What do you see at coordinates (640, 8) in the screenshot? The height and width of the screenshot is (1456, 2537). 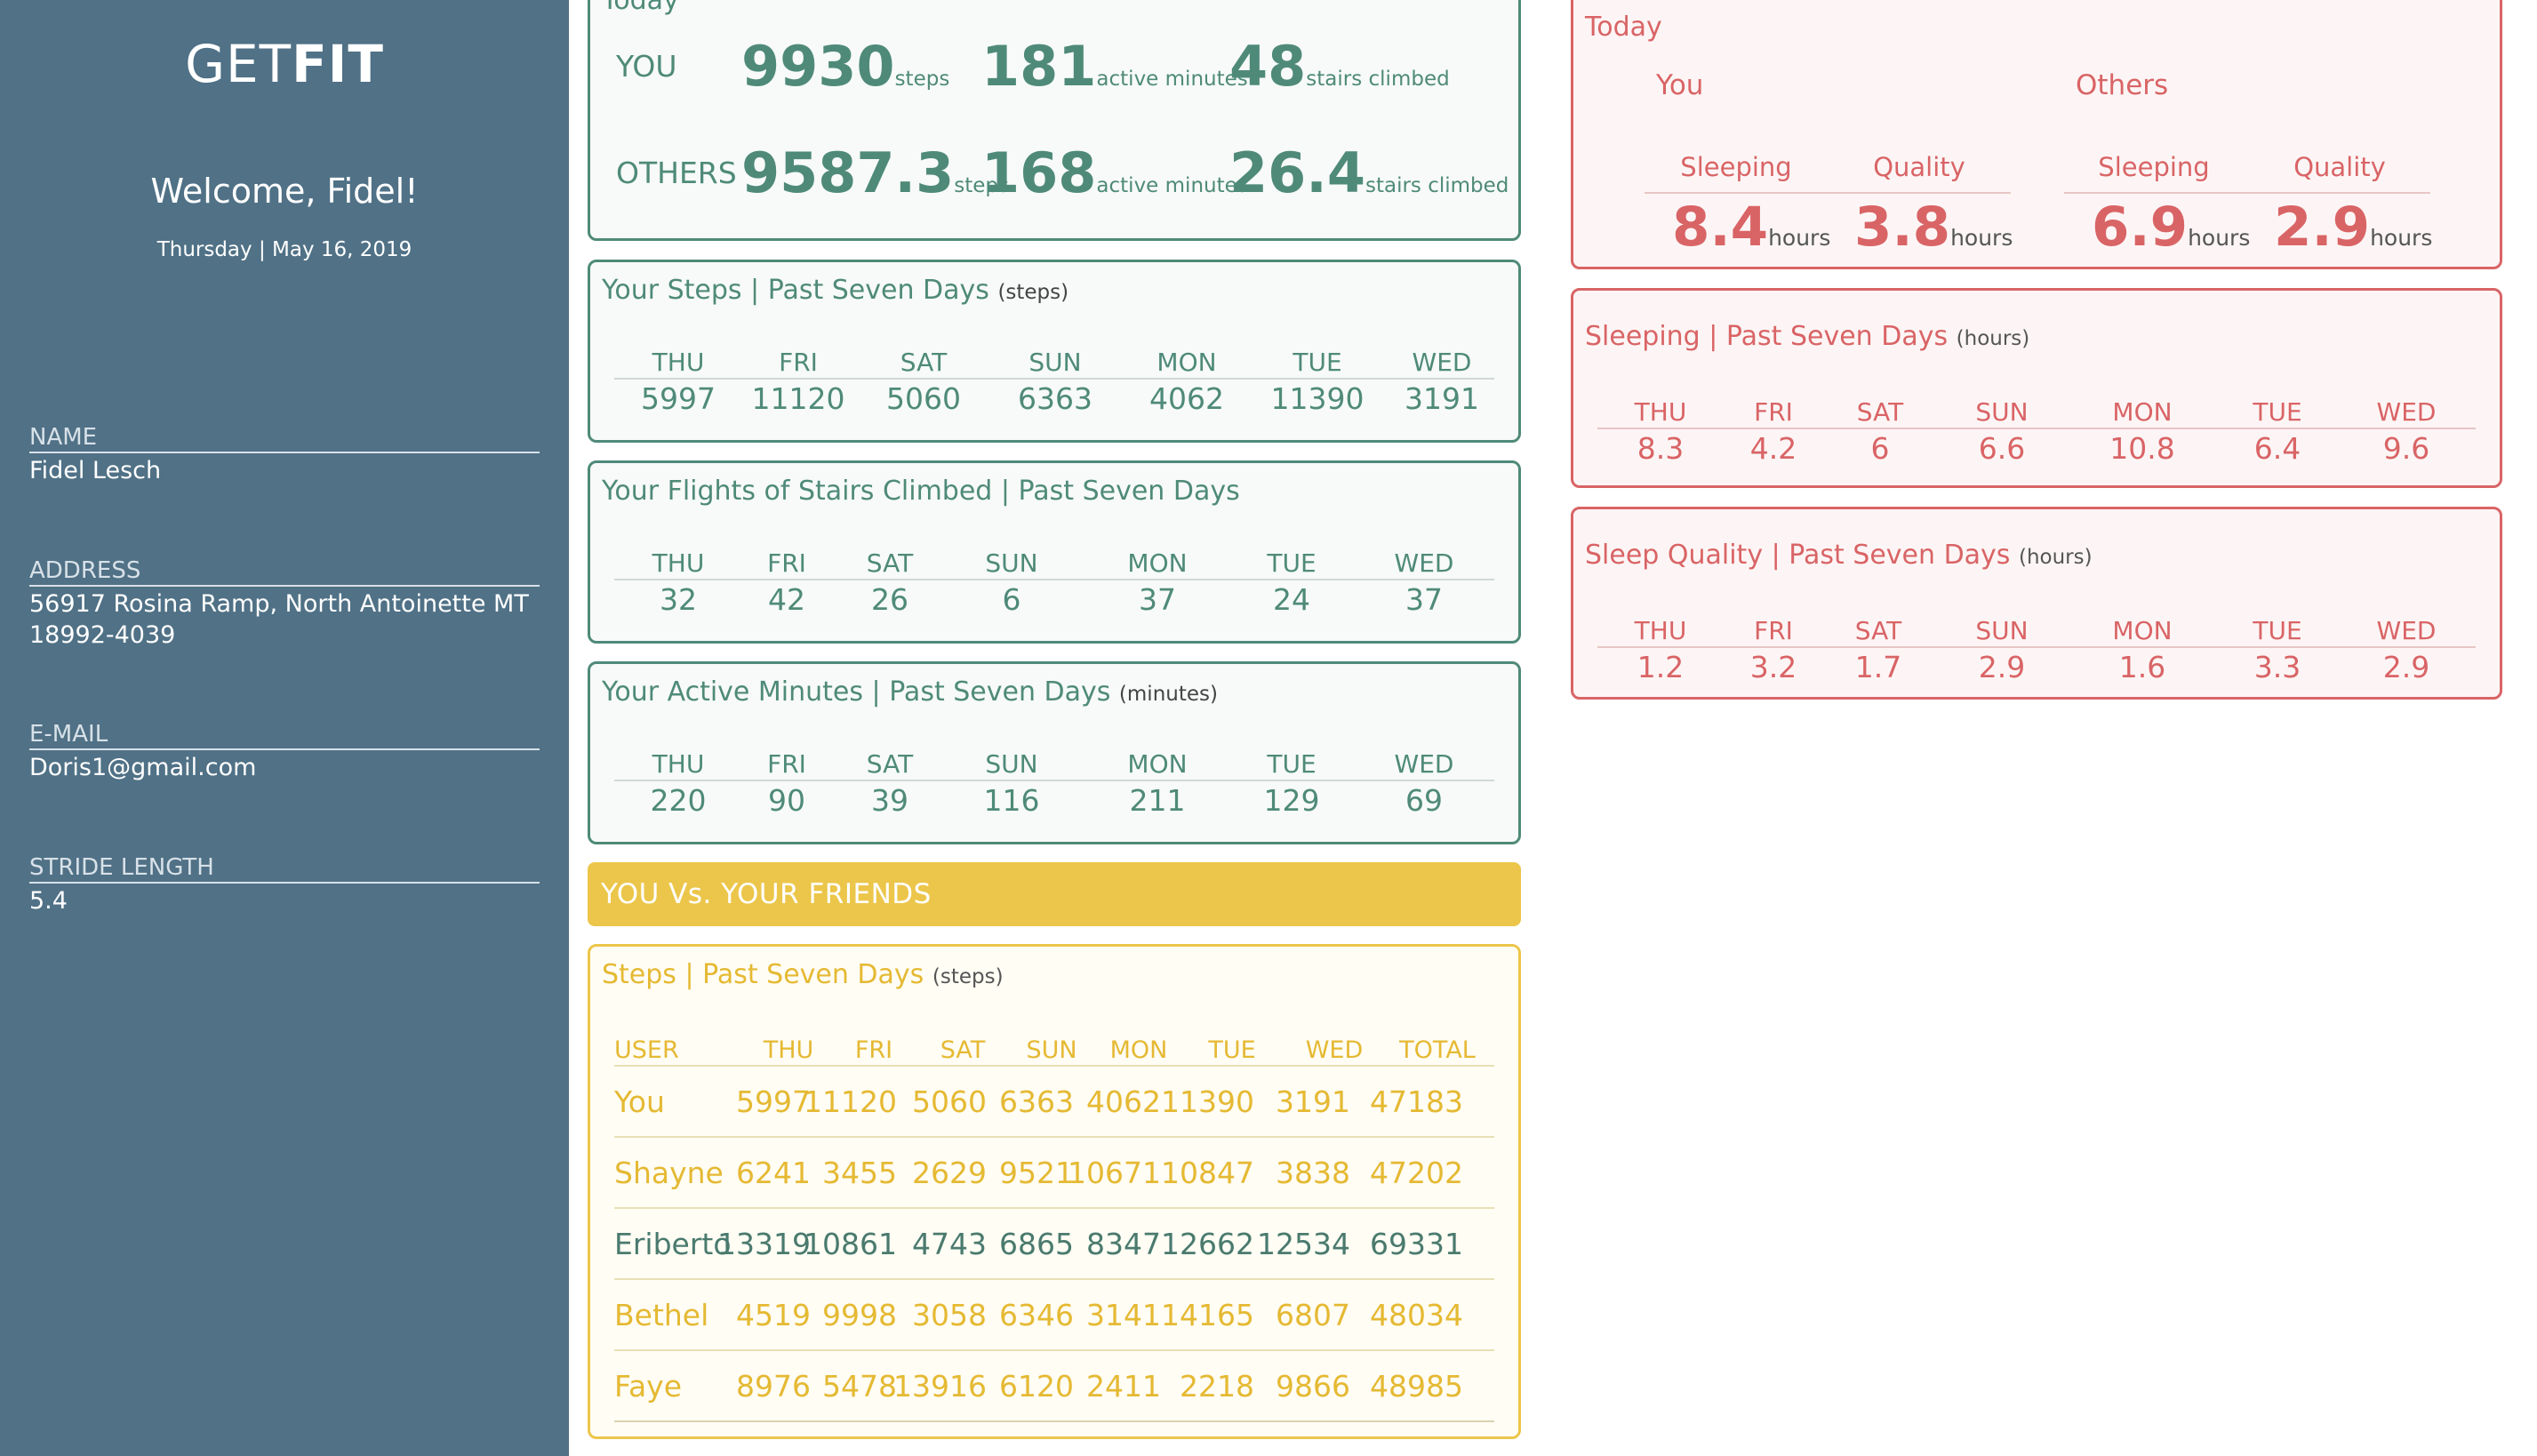 I see `card-title: Today` at bounding box center [640, 8].